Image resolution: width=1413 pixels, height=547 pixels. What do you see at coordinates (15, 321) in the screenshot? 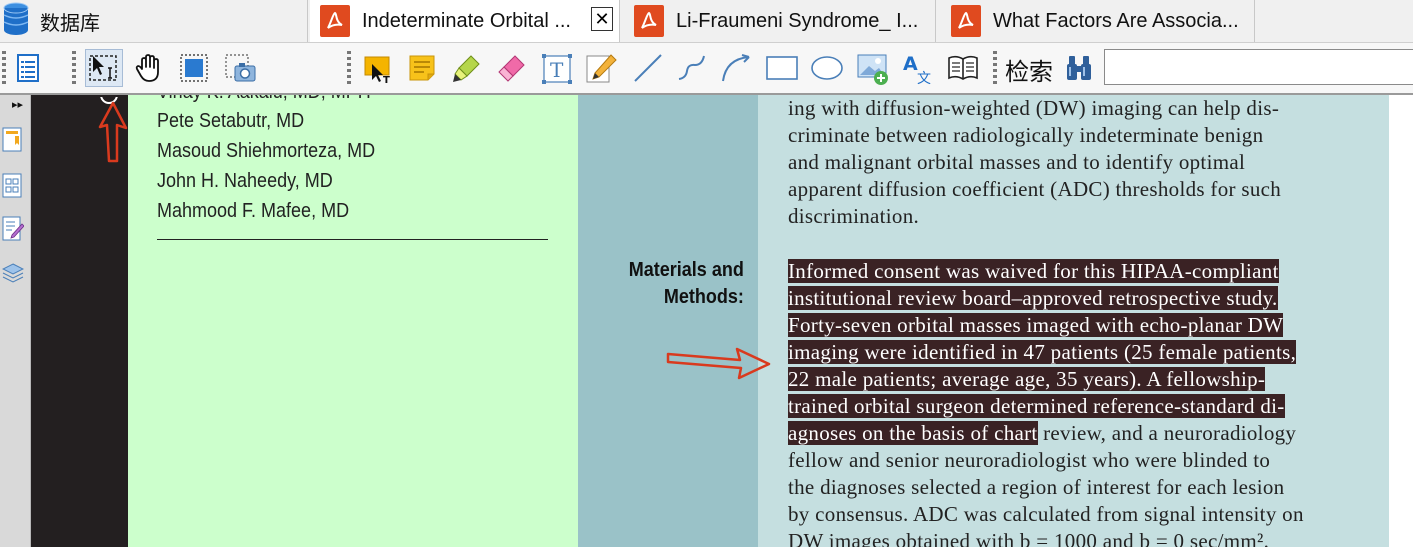
I see `navigation-panel: ▸▸` at bounding box center [15, 321].